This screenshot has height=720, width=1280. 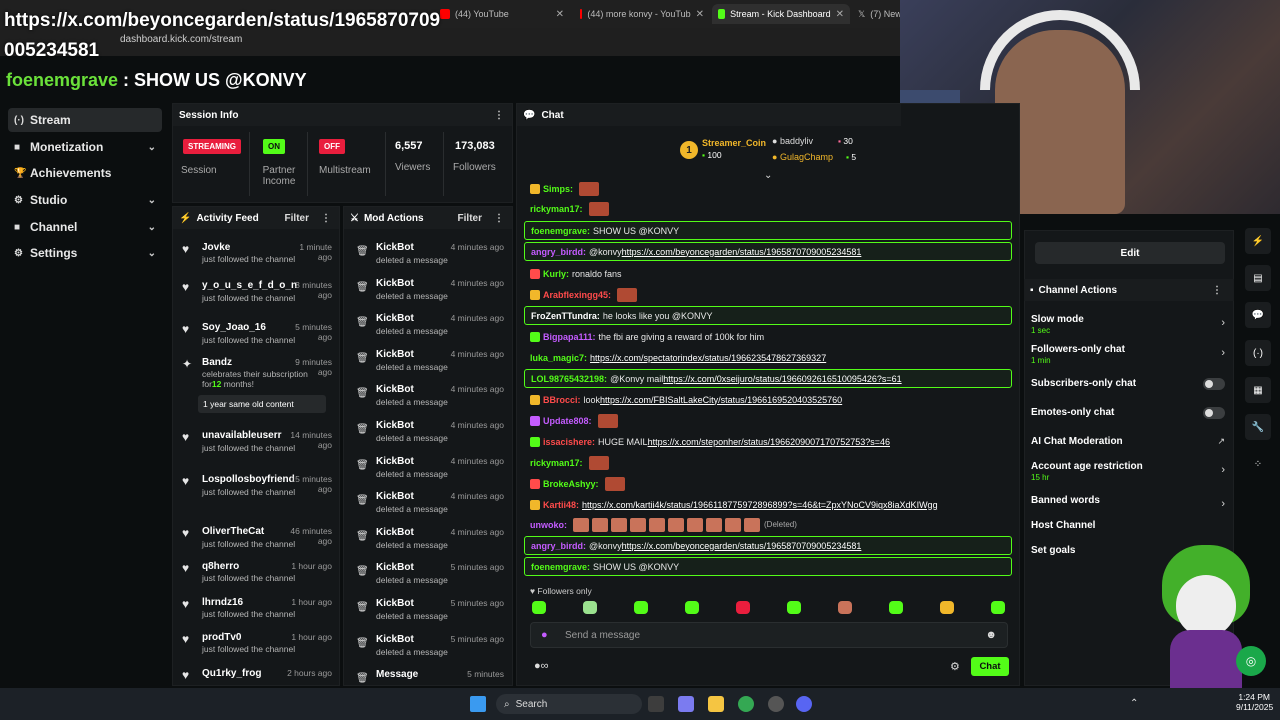 What do you see at coordinates (802, 157) in the screenshot?
I see `leaderboard-third: ● GulagChamp` at bounding box center [802, 157].